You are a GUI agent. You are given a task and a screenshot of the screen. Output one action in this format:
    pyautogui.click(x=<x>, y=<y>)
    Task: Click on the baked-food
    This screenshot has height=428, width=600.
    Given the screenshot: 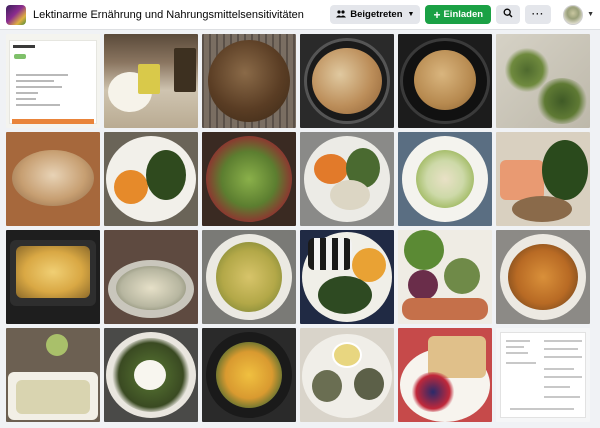 What is the action you would take?
    pyautogui.click(x=53, y=272)
    